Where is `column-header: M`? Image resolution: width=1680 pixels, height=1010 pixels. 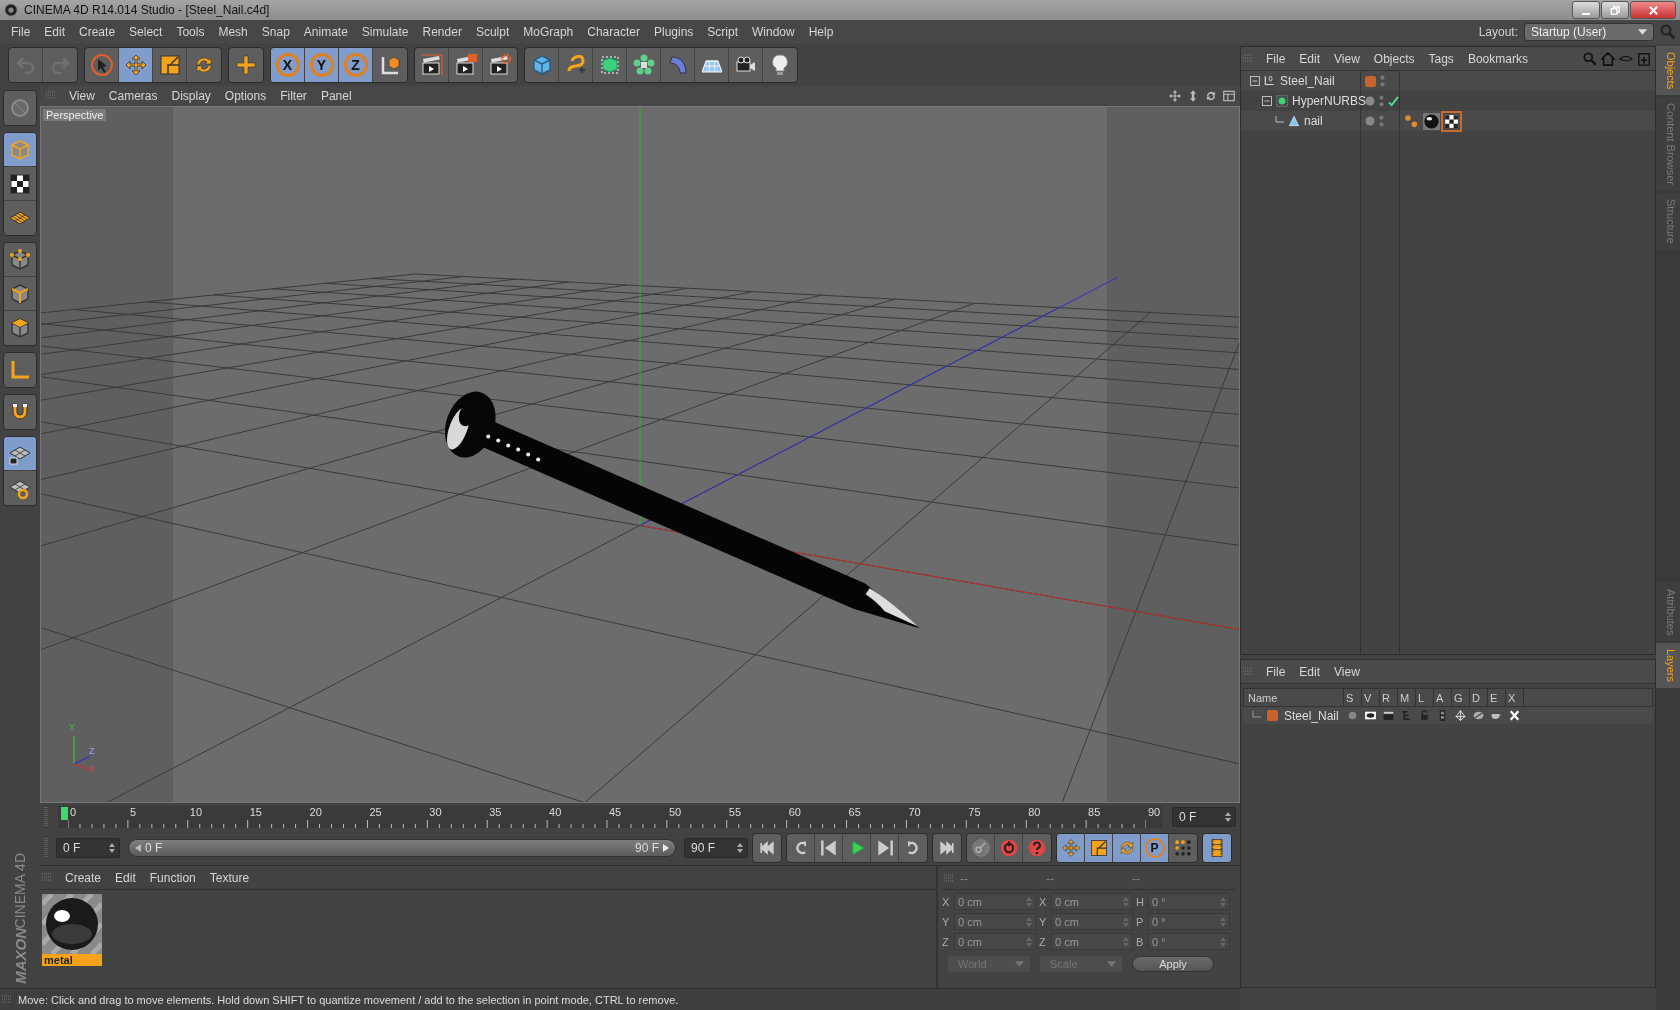 column-header: M is located at coordinates (1407, 697).